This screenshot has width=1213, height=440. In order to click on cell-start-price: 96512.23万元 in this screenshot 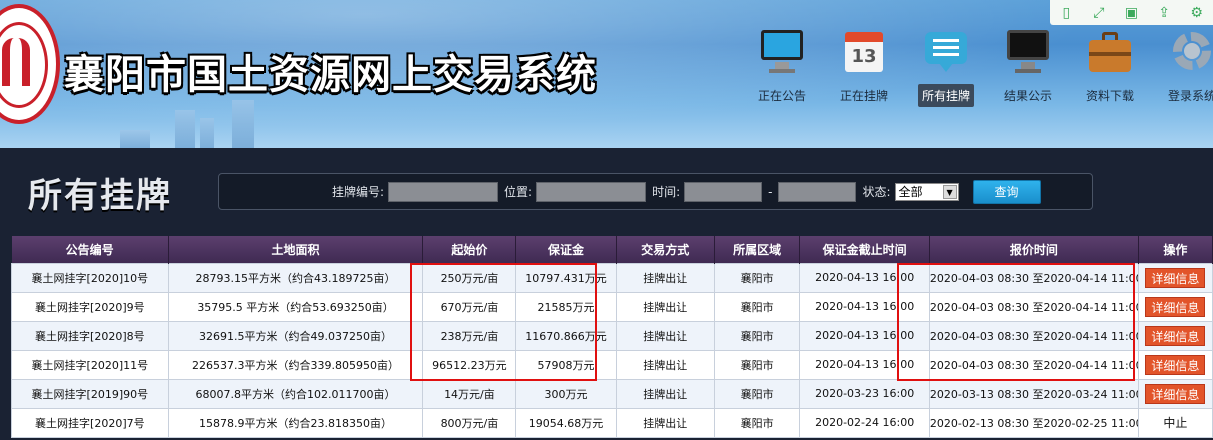, I will do `click(469, 364)`.